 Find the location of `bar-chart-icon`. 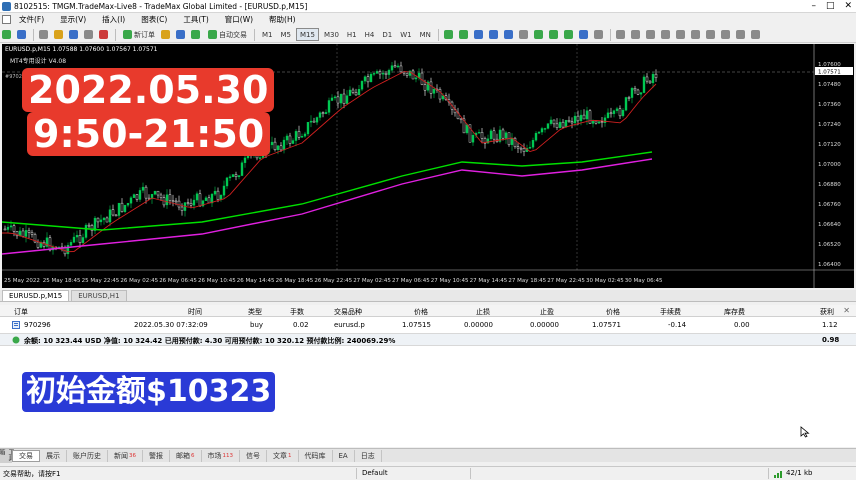

bar-chart-icon is located at coordinates (449, 34).